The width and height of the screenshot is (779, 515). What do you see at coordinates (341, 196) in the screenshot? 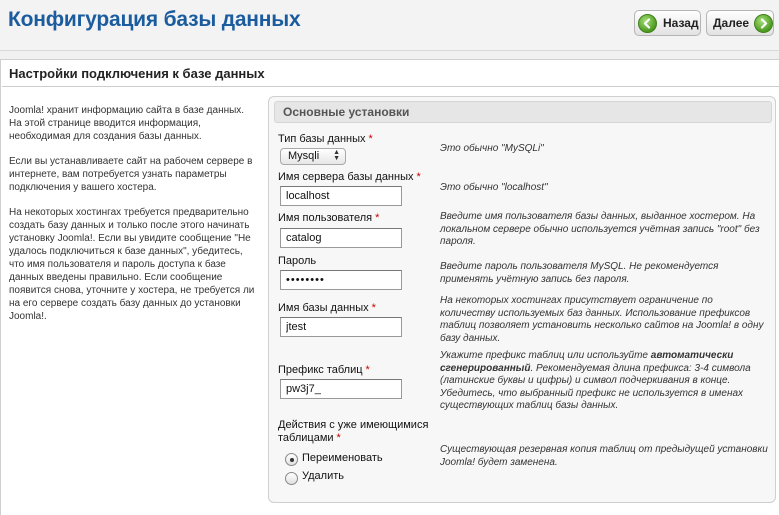
I see `host-input` at bounding box center [341, 196].